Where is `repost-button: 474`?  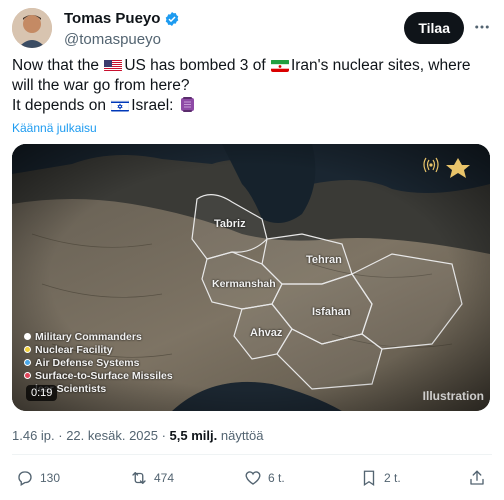
repost-button: 474 is located at coordinates (152, 478).